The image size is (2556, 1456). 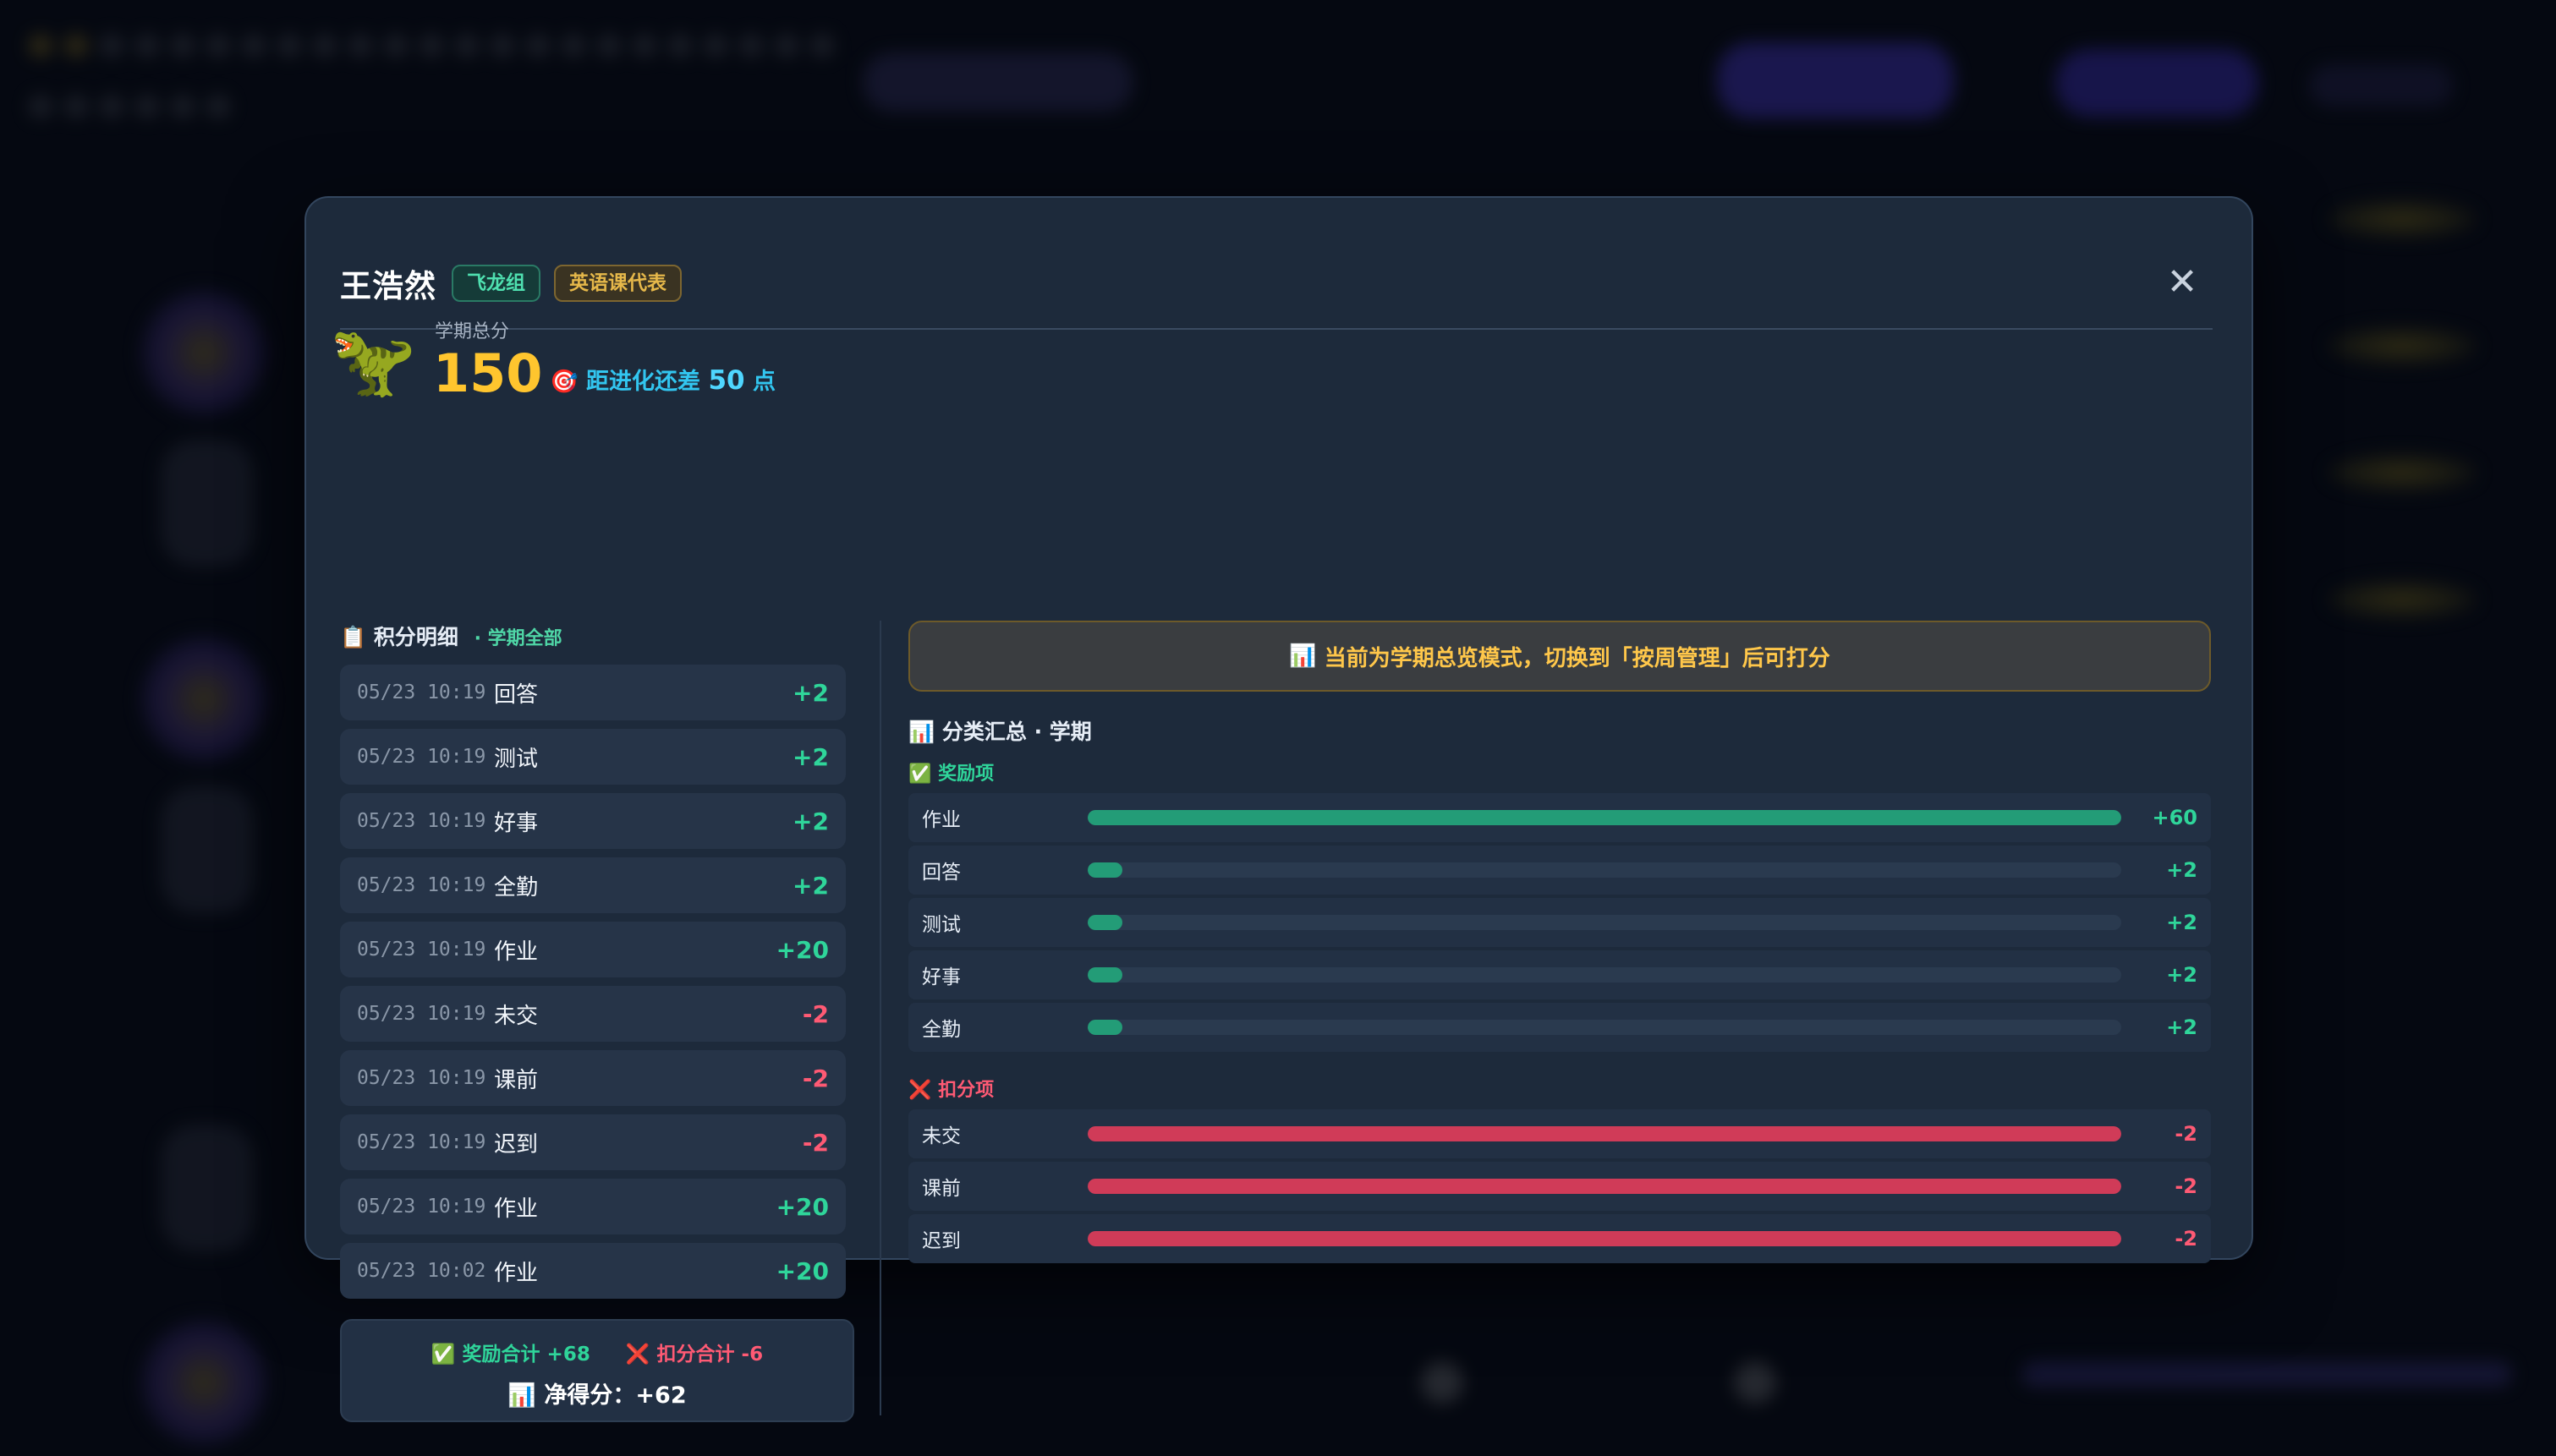 I want to click on record-type: 未交, so click(x=516, y=1016).